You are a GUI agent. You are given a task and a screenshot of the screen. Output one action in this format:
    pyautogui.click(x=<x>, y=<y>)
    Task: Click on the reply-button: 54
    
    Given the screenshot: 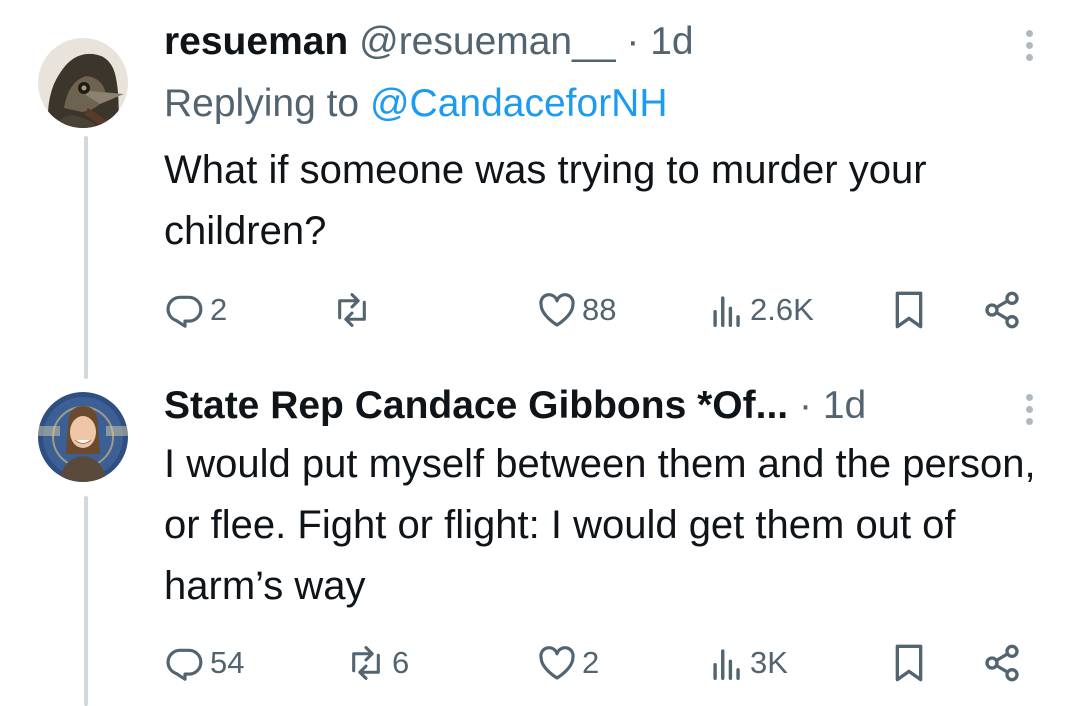 What is the action you would take?
    pyautogui.click(x=205, y=663)
    